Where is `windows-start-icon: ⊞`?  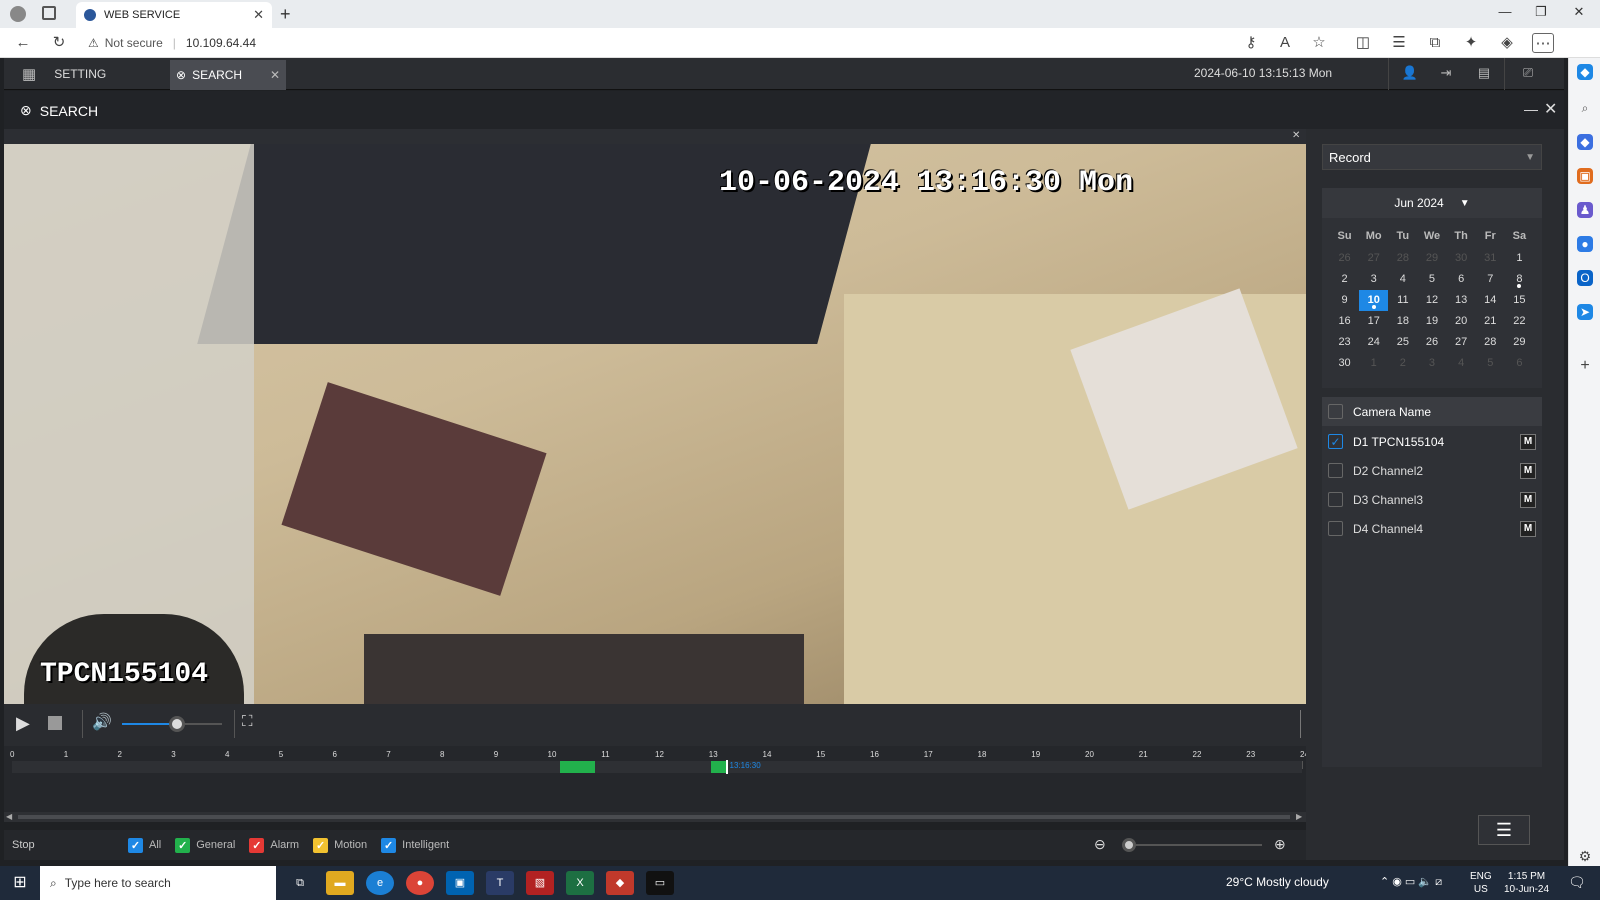
windows-start-icon: ⊞ is located at coordinates (20, 883).